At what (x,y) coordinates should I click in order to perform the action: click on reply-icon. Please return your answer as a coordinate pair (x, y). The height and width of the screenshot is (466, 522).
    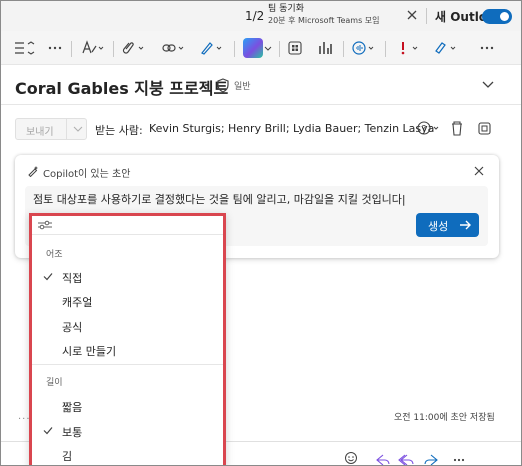
    Looking at the image, I should click on (383, 459).